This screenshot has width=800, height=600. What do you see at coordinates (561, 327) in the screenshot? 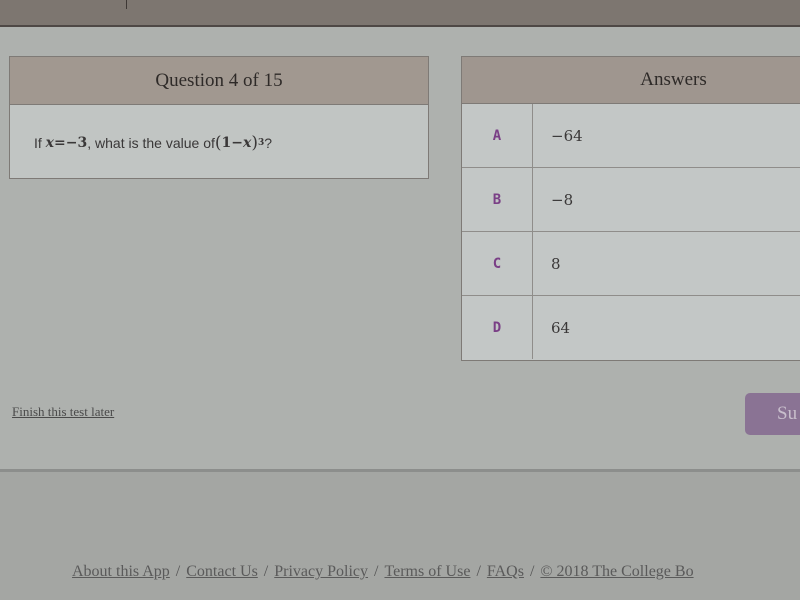
I see `answer-value: 64` at bounding box center [561, 327].